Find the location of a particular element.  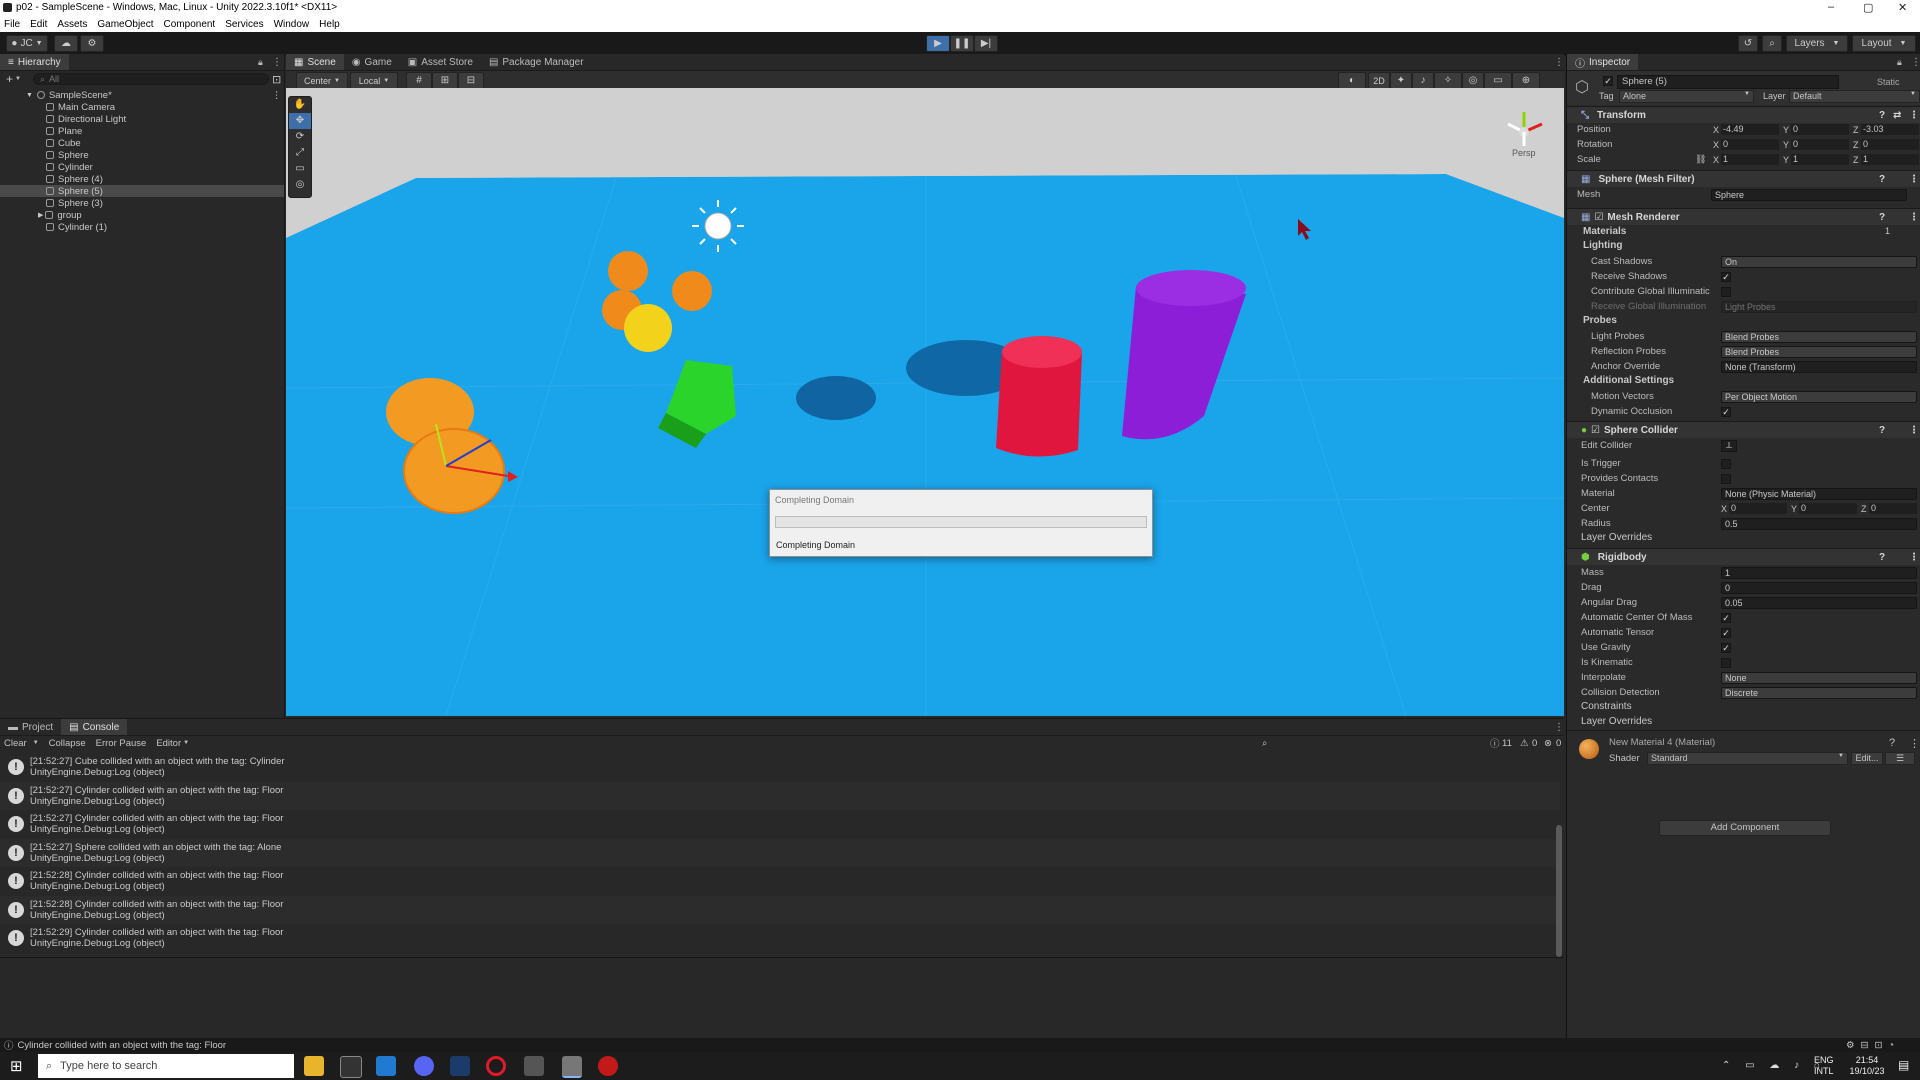

language-indicator: ENG INTL is located at coordinates (1824, 1066).